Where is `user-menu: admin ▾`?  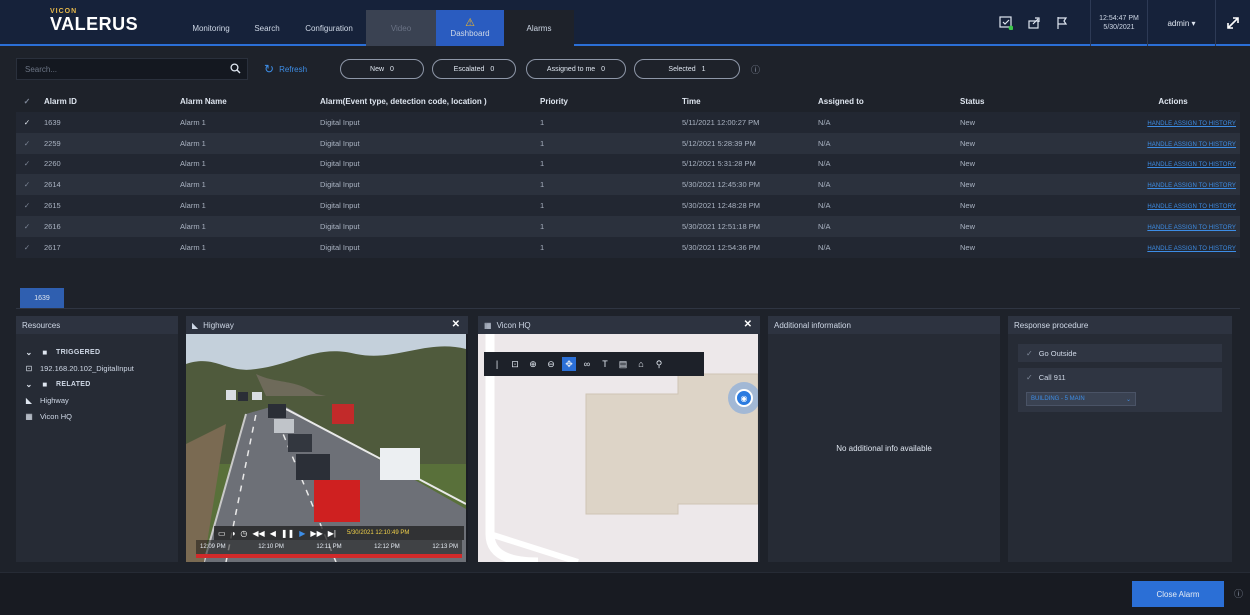 user-menu: admin ▾ is located at coordinates (1182, 23).